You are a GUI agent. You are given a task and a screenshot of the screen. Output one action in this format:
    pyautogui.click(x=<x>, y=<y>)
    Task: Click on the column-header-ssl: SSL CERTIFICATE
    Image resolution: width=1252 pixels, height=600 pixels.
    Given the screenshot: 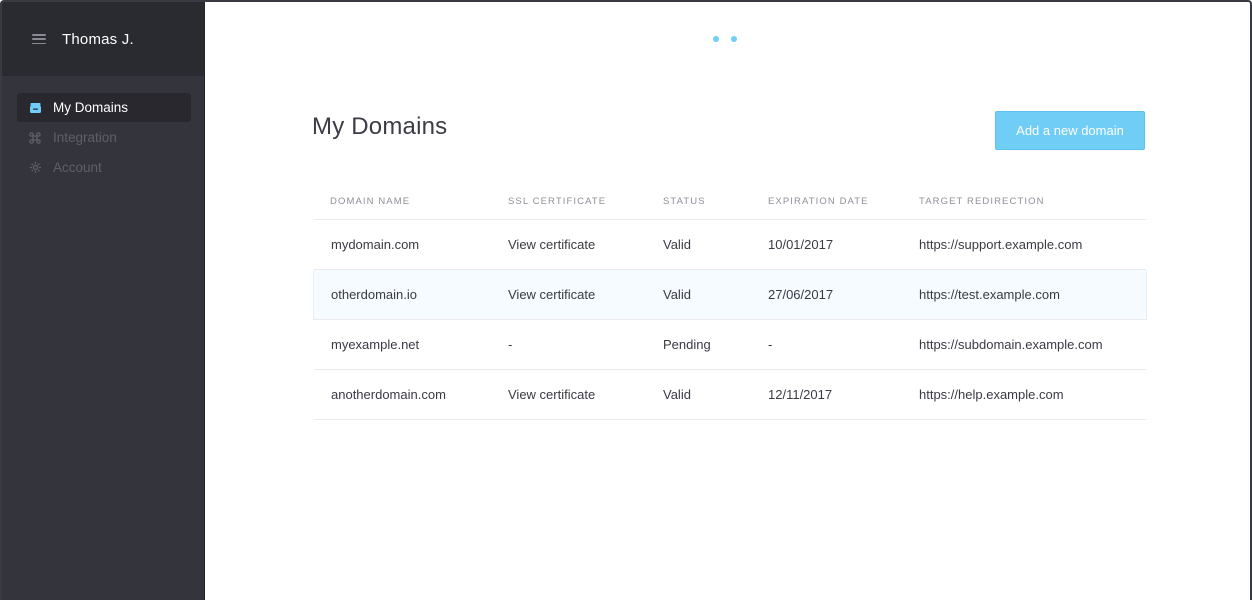 What is the action you would take?
    pyautogui.click(x=585, y=201)
    